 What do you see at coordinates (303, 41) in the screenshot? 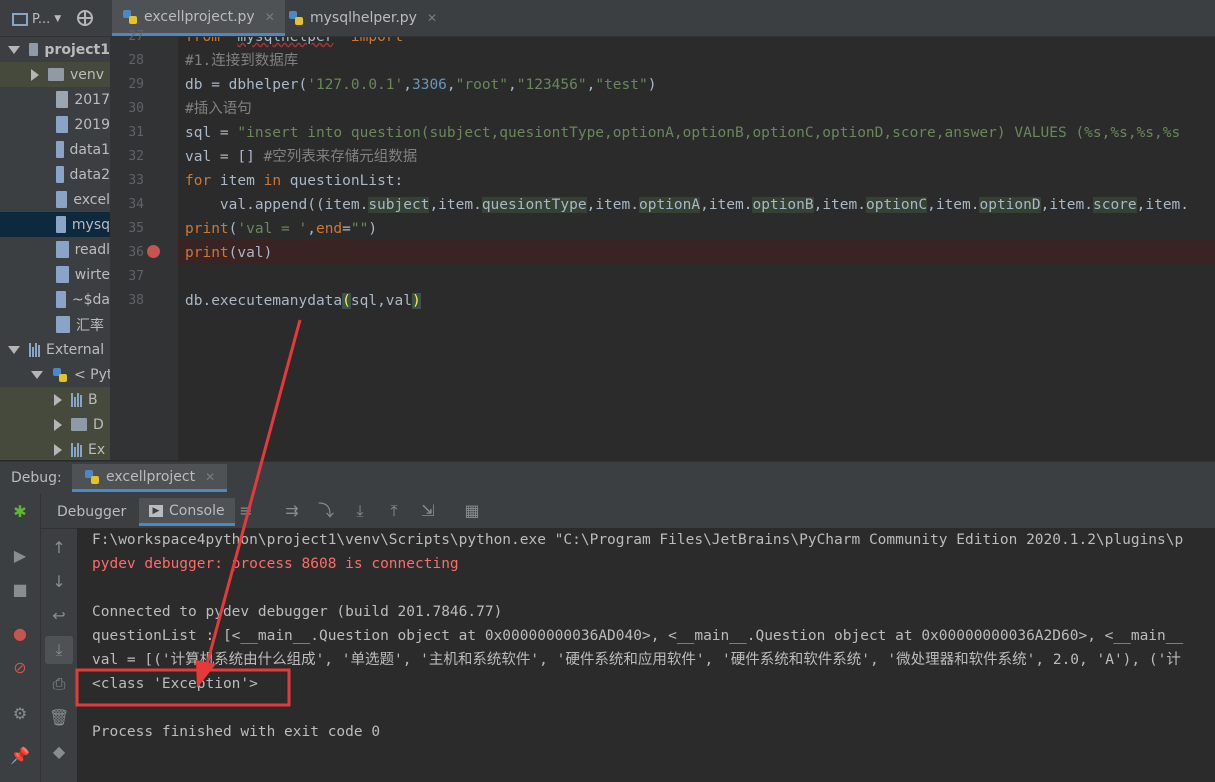
I see `code-line: from mysqlhelper import *` at bounding box center [303, 41].